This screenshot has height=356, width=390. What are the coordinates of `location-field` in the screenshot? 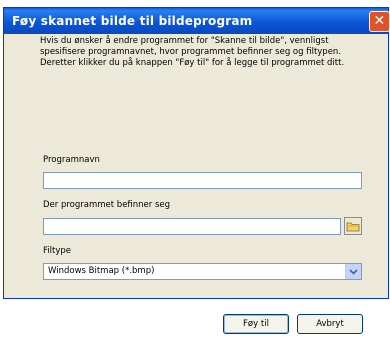 It's located at (192, 226).